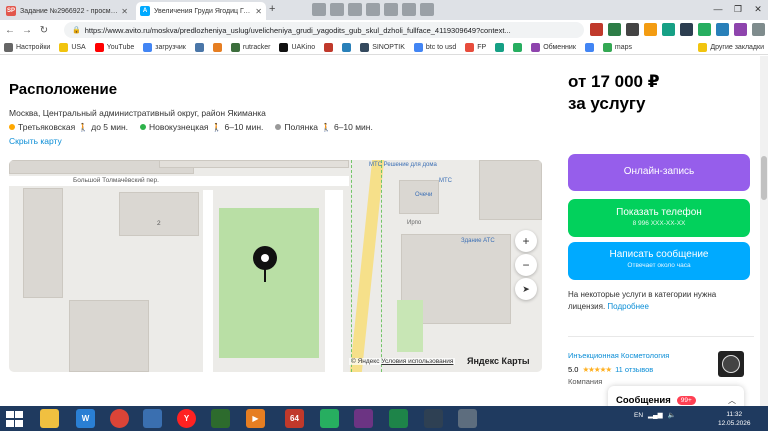  What do you see at coordinates (526, 265) in the screenshot?
I see `zoom-out-button: −` at bounding box center [526, 265].